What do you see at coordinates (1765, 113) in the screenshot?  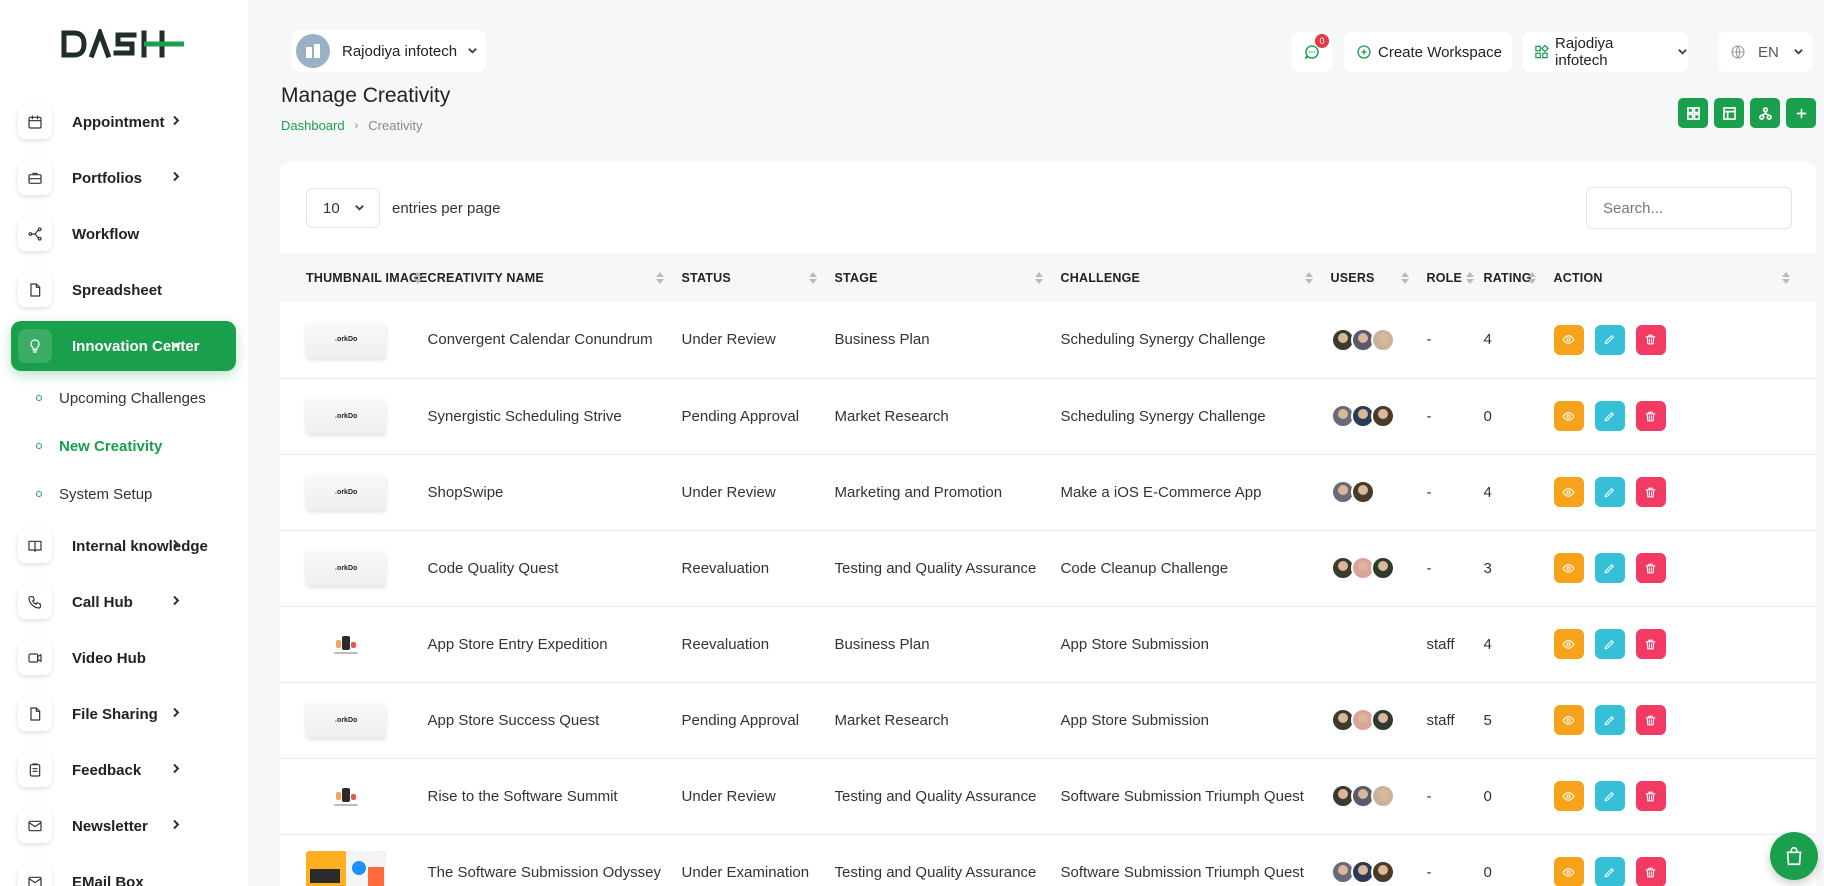 I see `tree-view-button` at bounding box center [1765, 113].